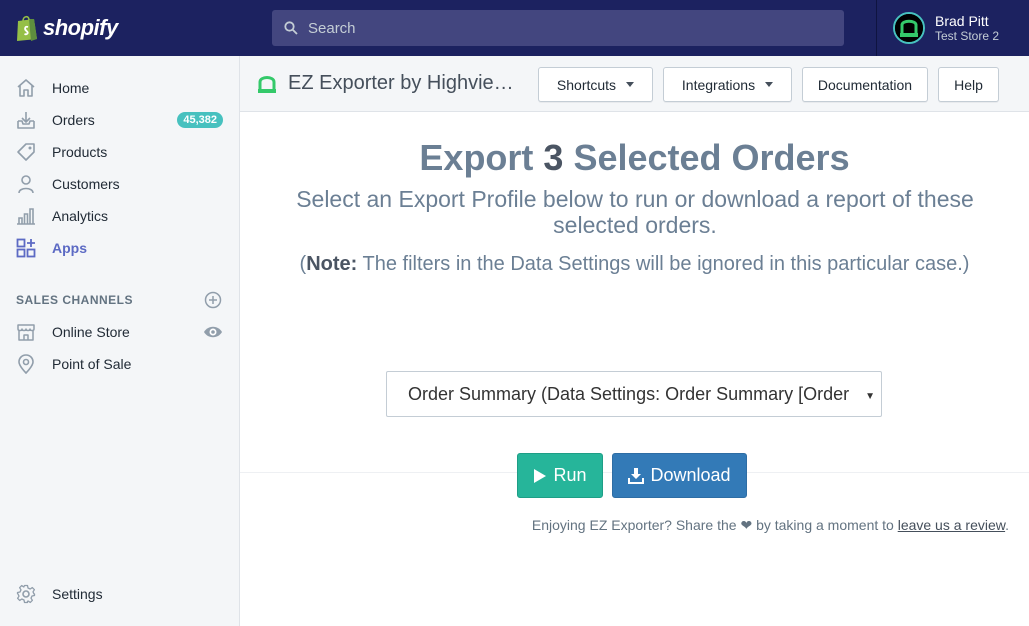 This screenshot has height=626, width=1029. Describe the element at coordinates (962, 21) in the screenshot. I see `user-name: Brad Pitt` at that location.